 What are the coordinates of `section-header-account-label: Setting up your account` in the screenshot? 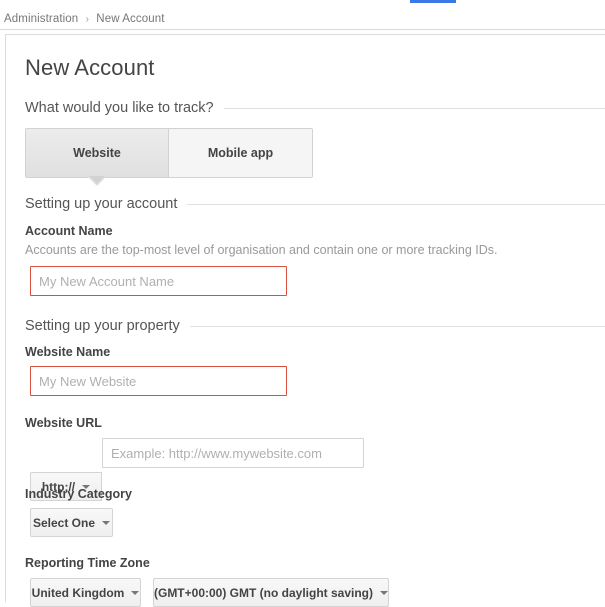 It's located at (101, 204).